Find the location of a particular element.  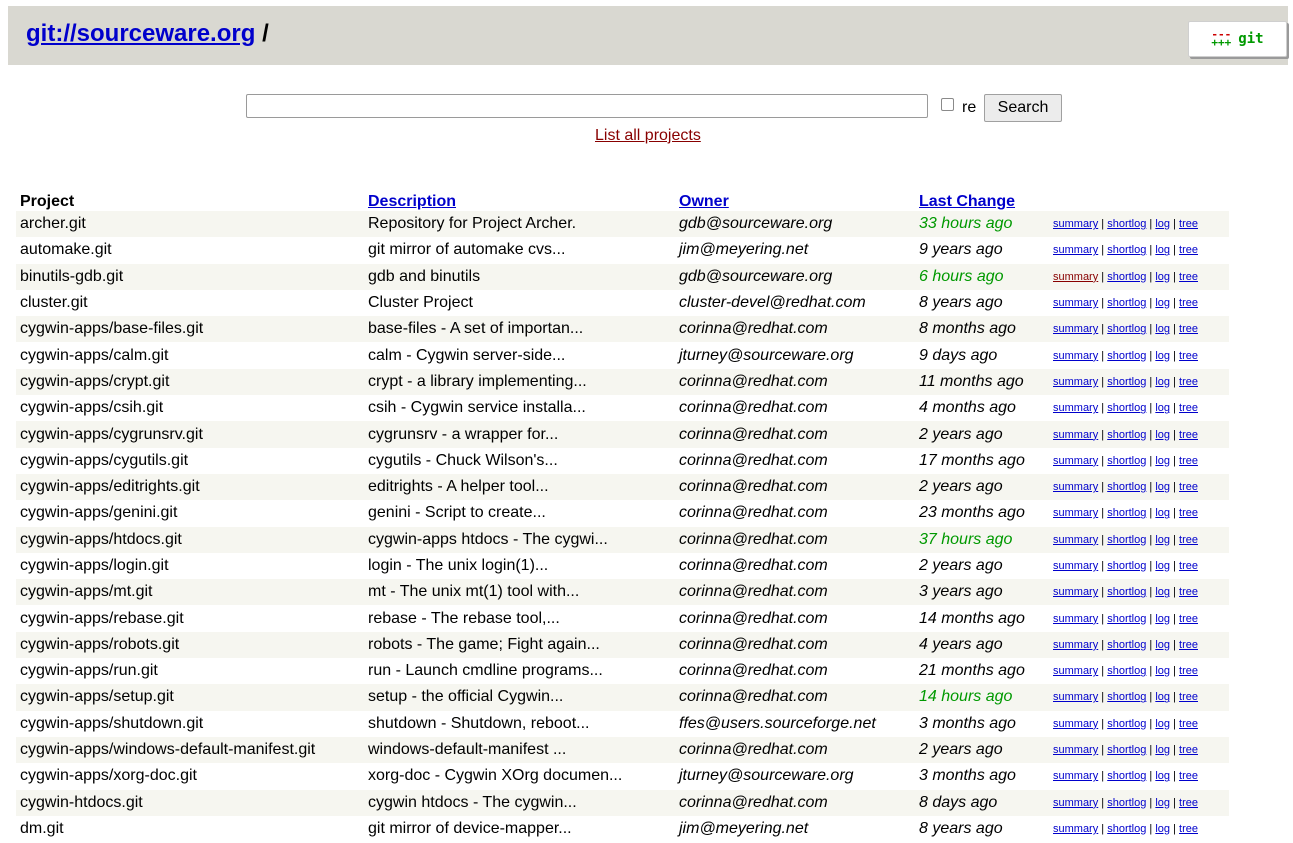

project-name: cygwin-apps/windows-default-manifest.git is located at coordinates (190, 750).